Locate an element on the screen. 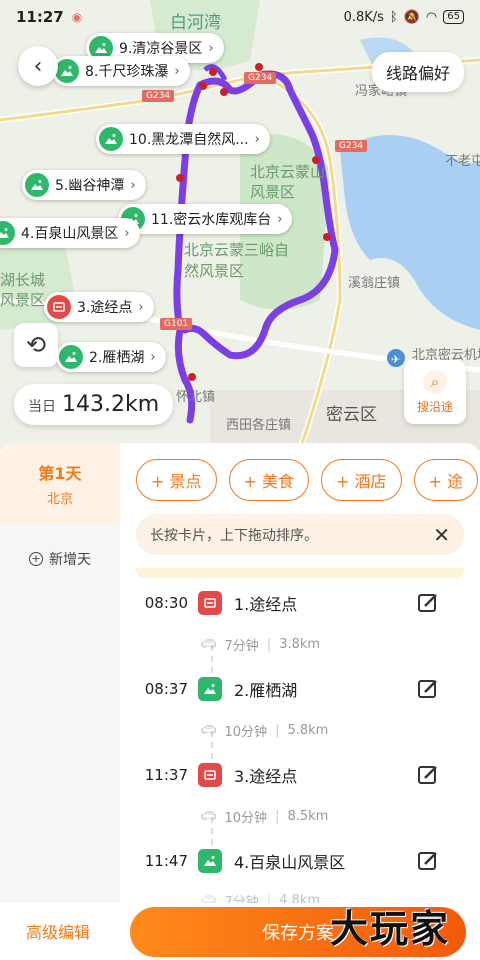 The image size is (480, 960). chip-scenic: + 景点 is located at coordinates (176, 480).